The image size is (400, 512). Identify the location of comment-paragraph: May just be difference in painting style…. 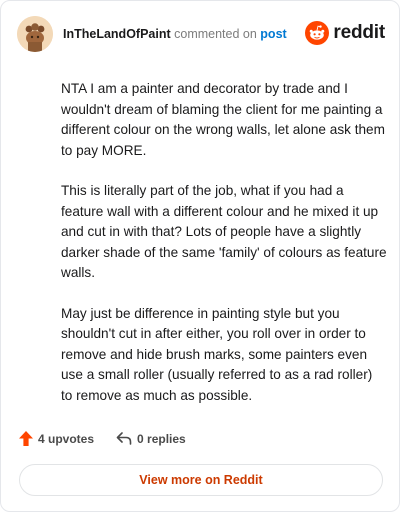
(217, 354).